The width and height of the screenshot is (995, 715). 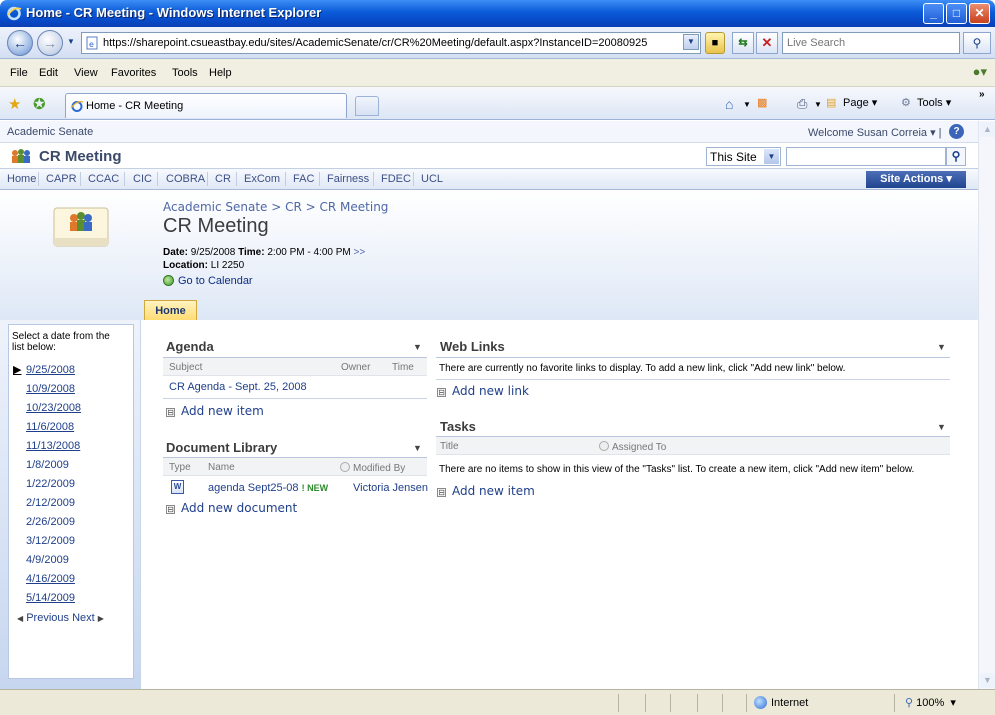 I want to click on tasks-add-item: ⊟ Add new item, so click(x=486, y=491).